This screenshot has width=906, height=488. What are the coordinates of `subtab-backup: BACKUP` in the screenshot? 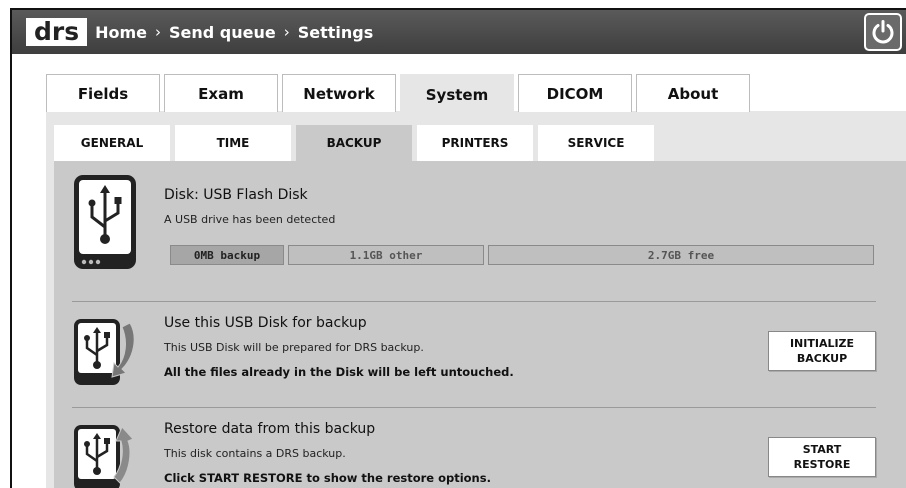 It's located at (354, 143).